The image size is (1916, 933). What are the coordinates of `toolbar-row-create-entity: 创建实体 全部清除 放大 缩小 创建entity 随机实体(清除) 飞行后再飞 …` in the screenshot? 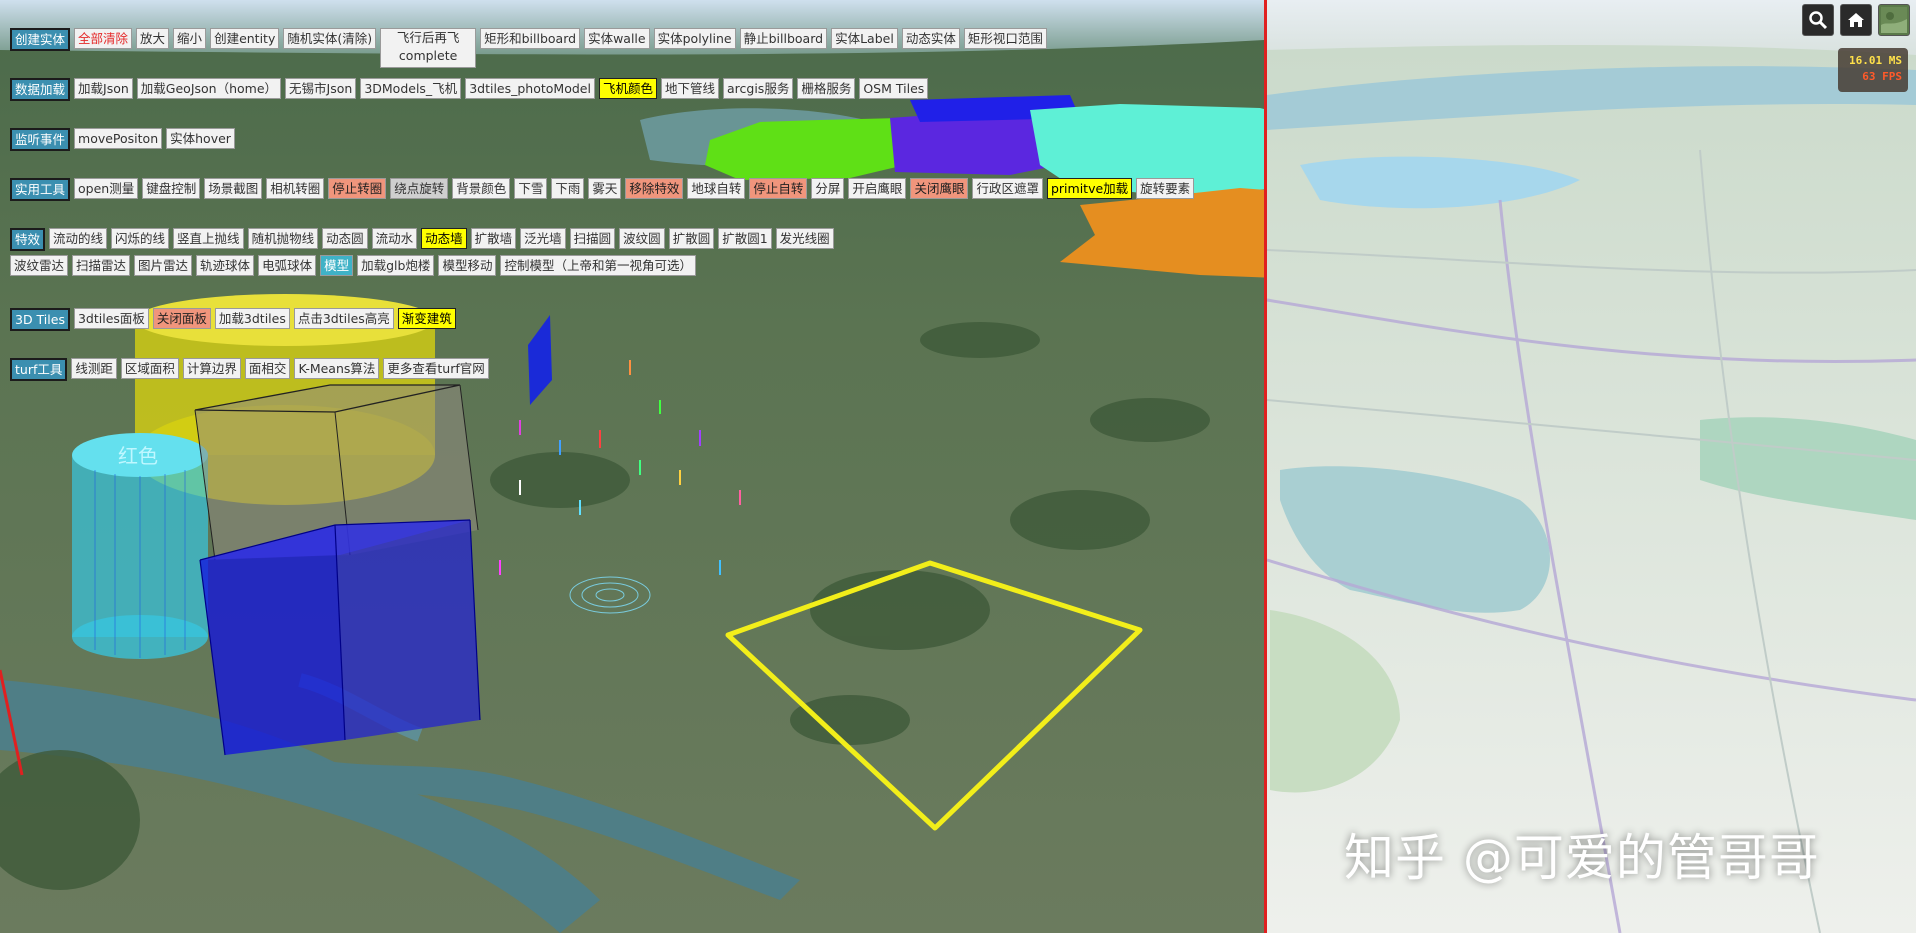 It's located at (535, 48).